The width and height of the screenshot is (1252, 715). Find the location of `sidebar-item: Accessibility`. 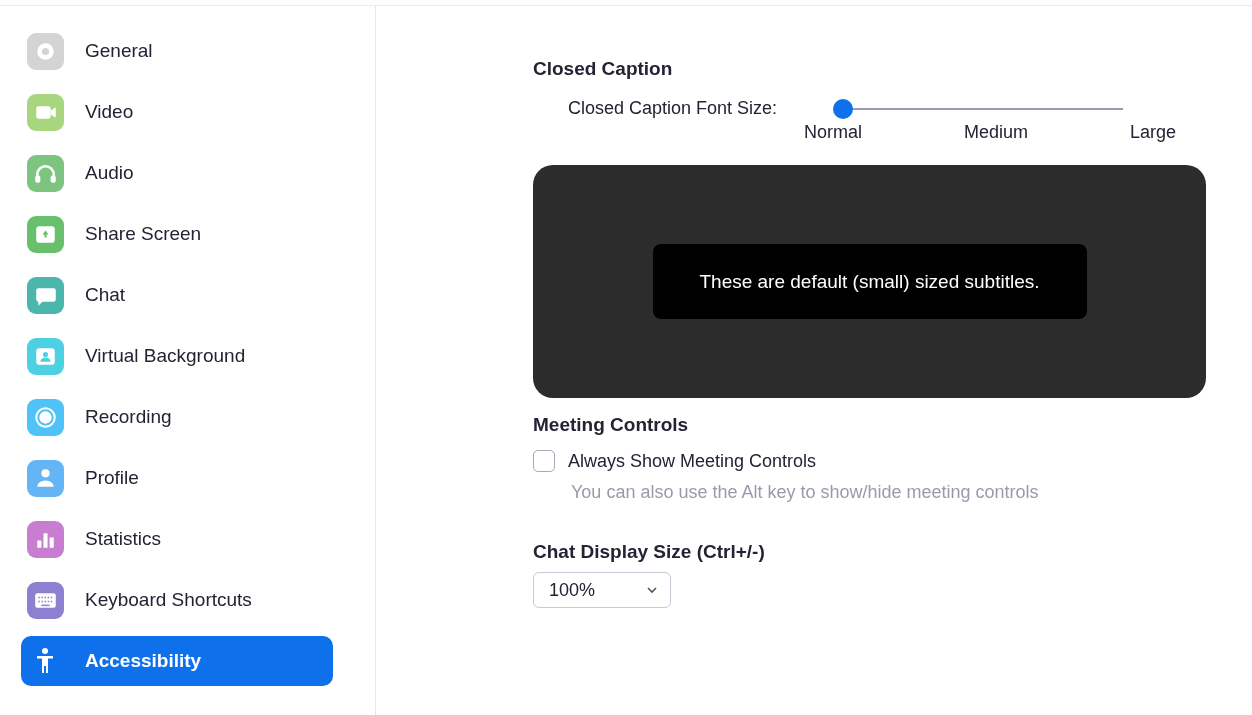

sidebar-item: Accessibility is located at coordinates (177, 661).